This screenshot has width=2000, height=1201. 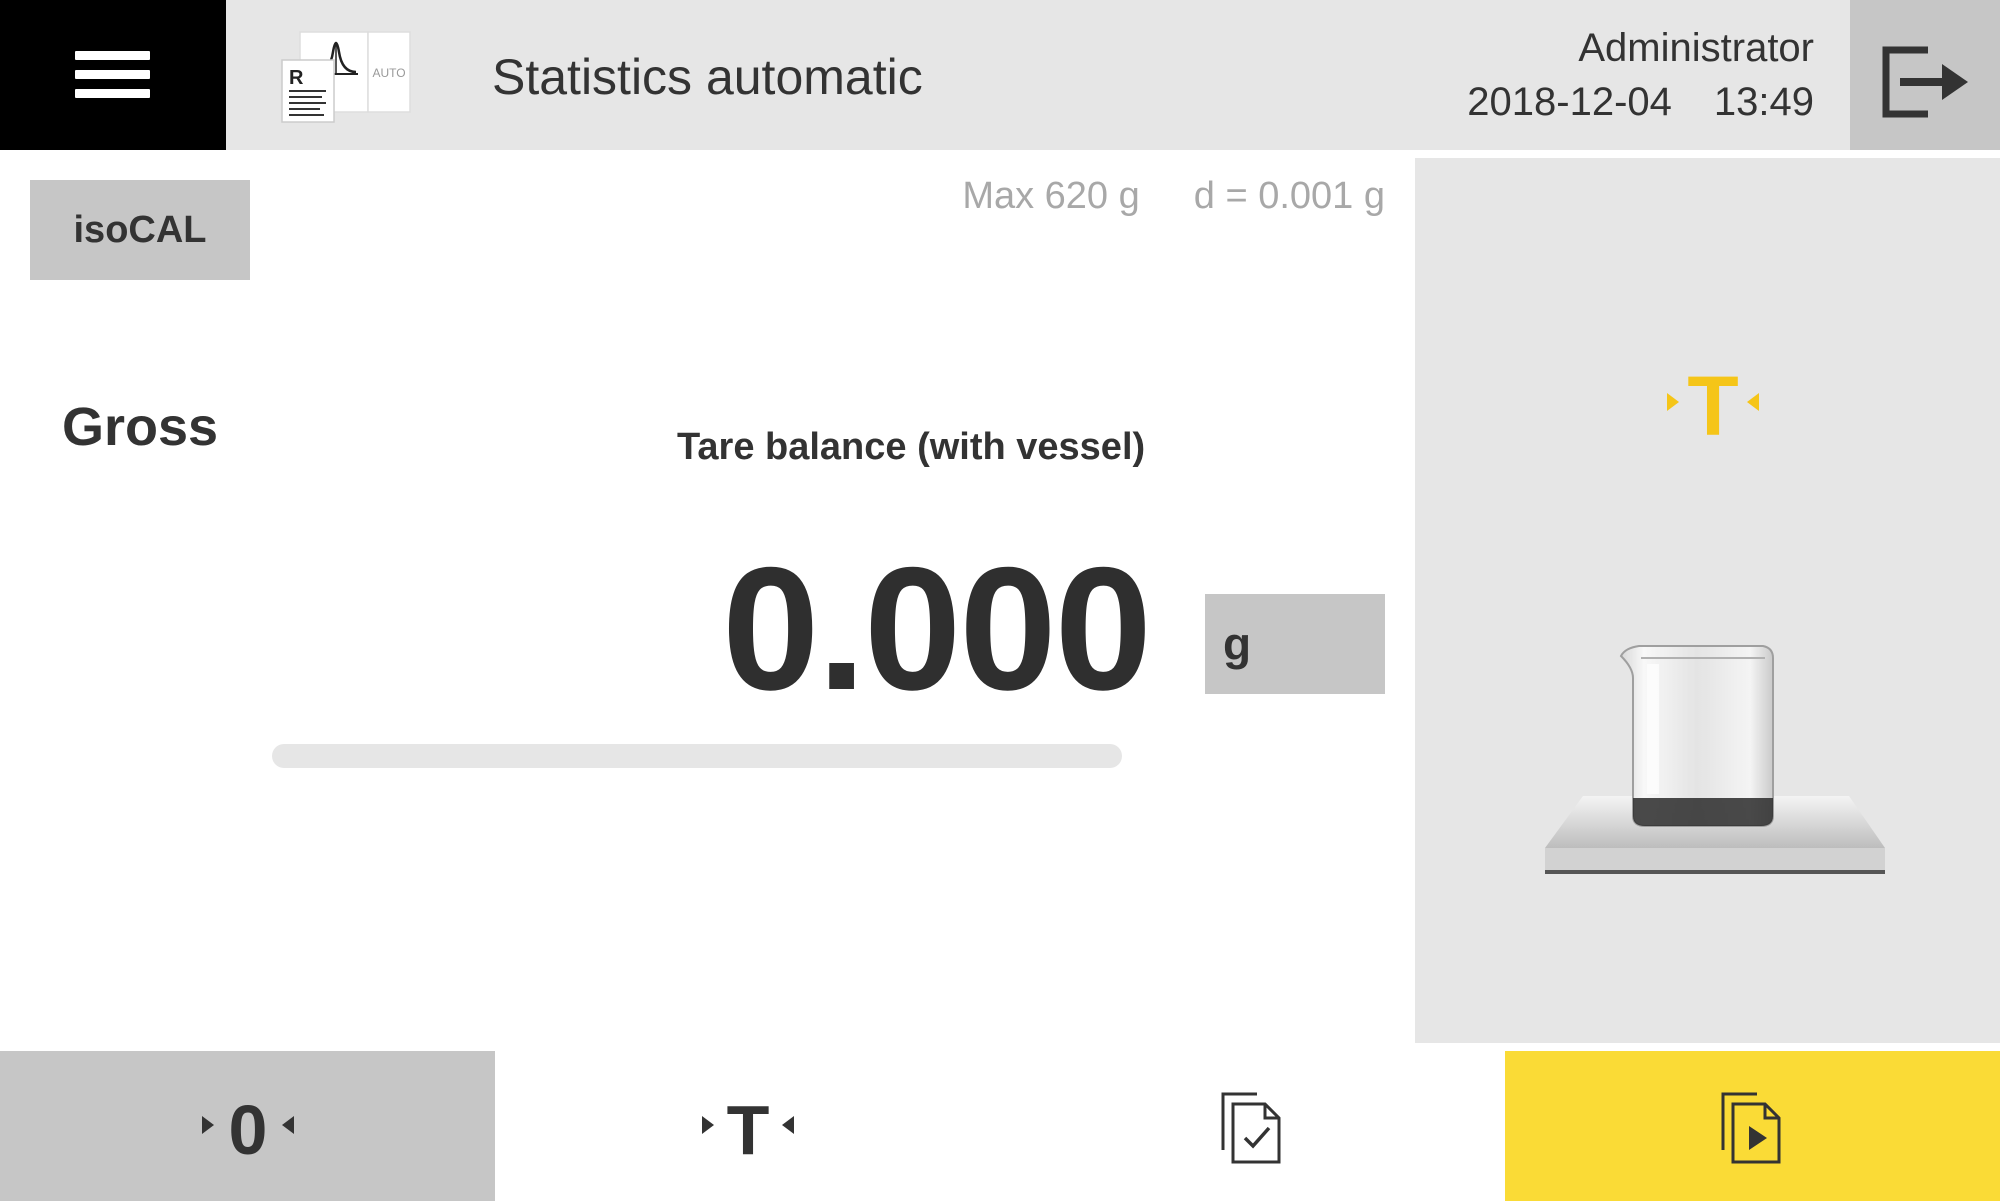 What do you see at coordinates (707, 77) in the screenshot?
I see `page-title: Statistics automatic` at bounding box center [707, 77].